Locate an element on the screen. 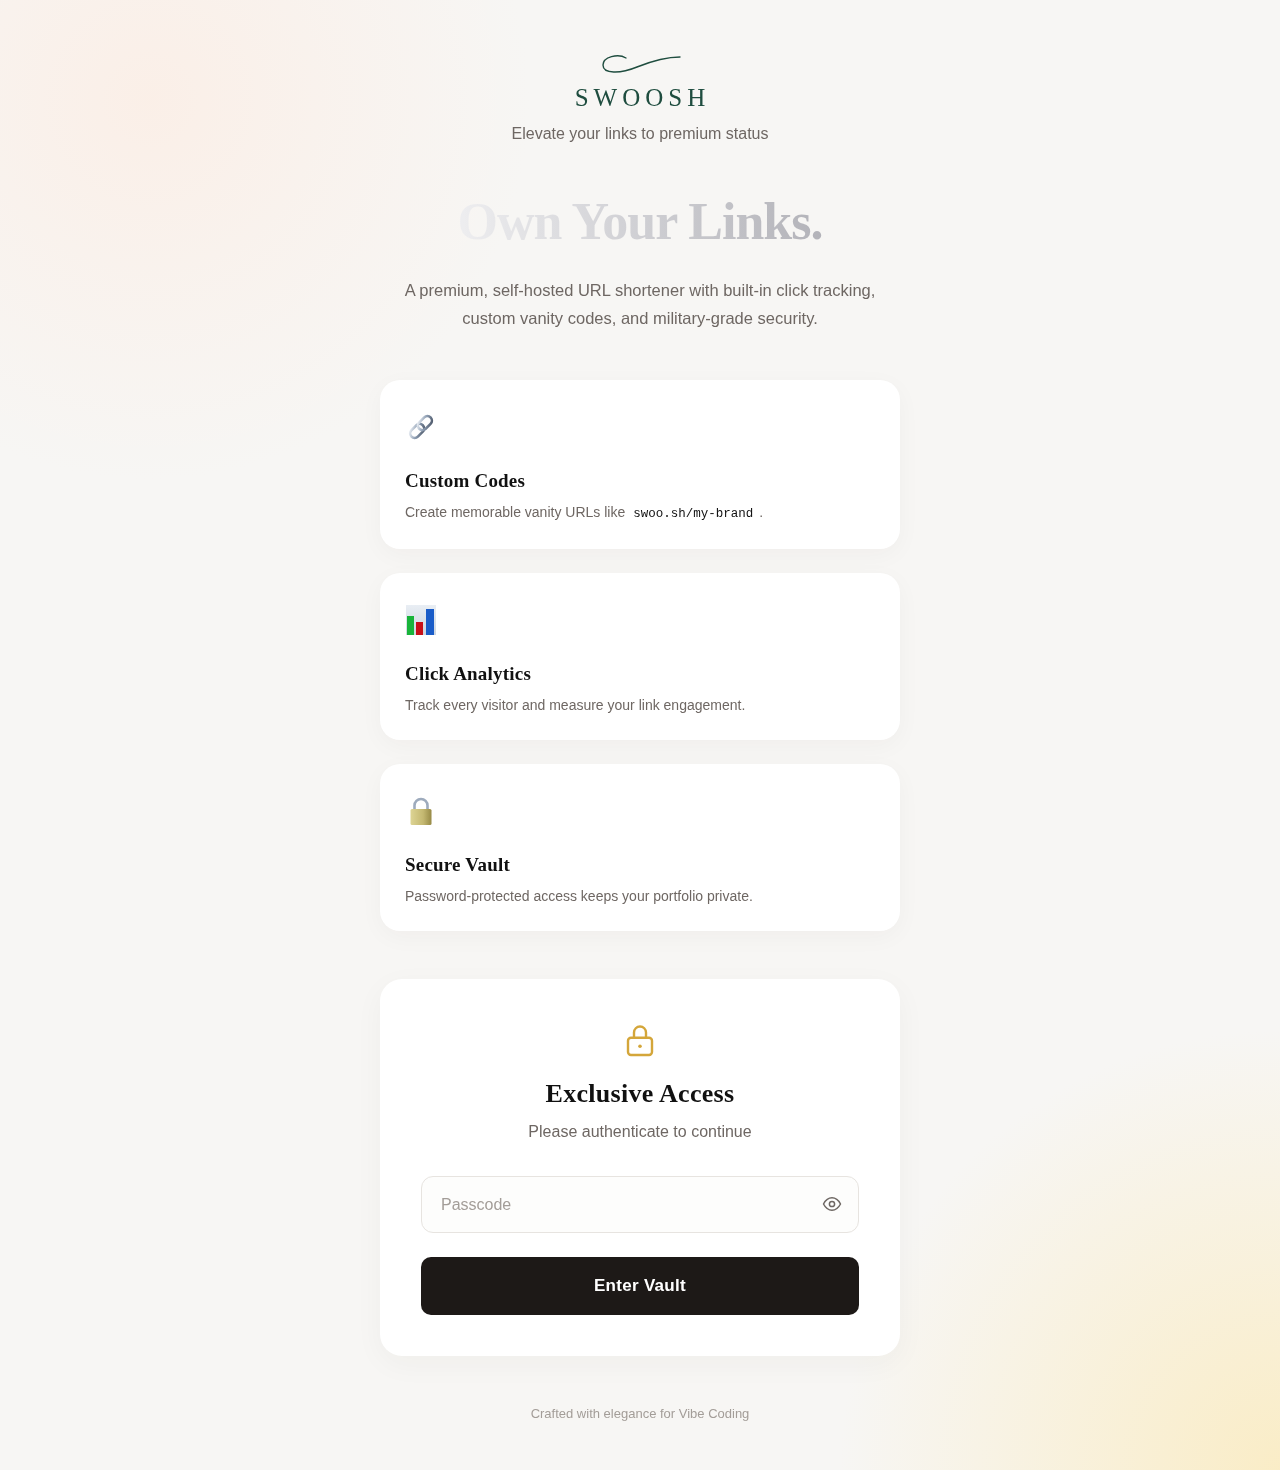  submit-button: Enter Vault is located at coordinates (640, 1286).